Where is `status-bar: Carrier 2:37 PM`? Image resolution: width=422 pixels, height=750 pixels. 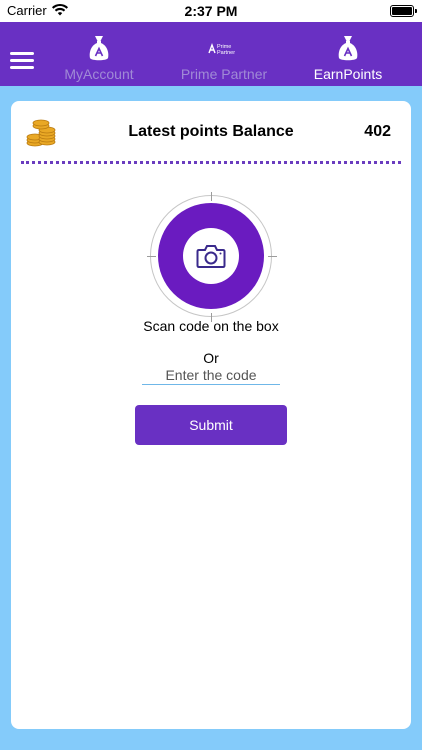 status-bar: Carrier 2:37 PM is located at coordinates (211, 11).